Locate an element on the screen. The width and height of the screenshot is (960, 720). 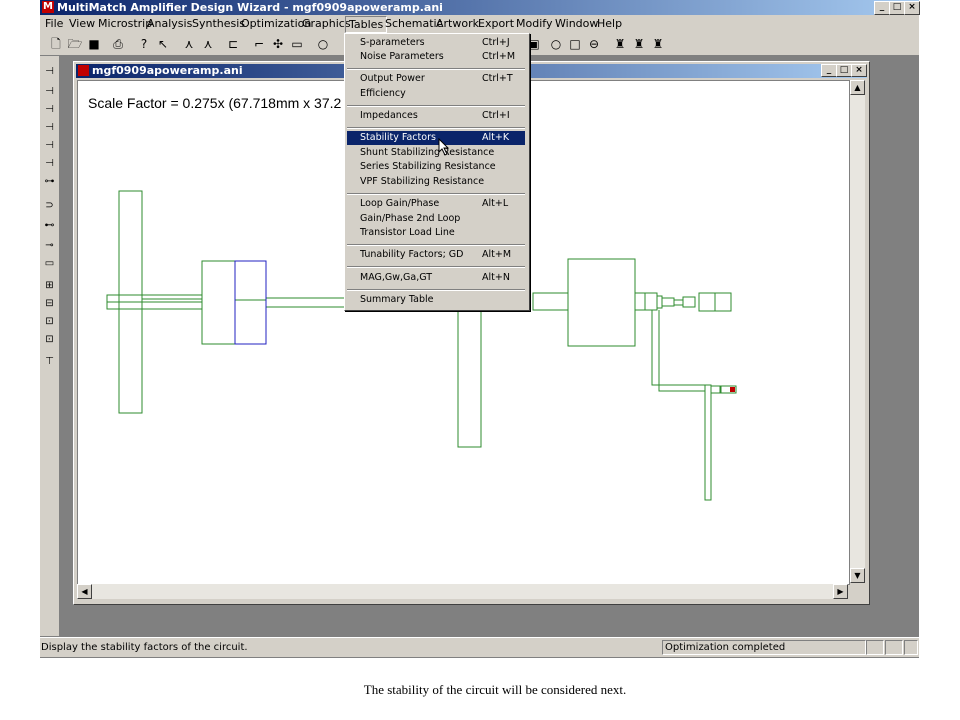
minimize-button: _ is located at coordinates (882, 8).